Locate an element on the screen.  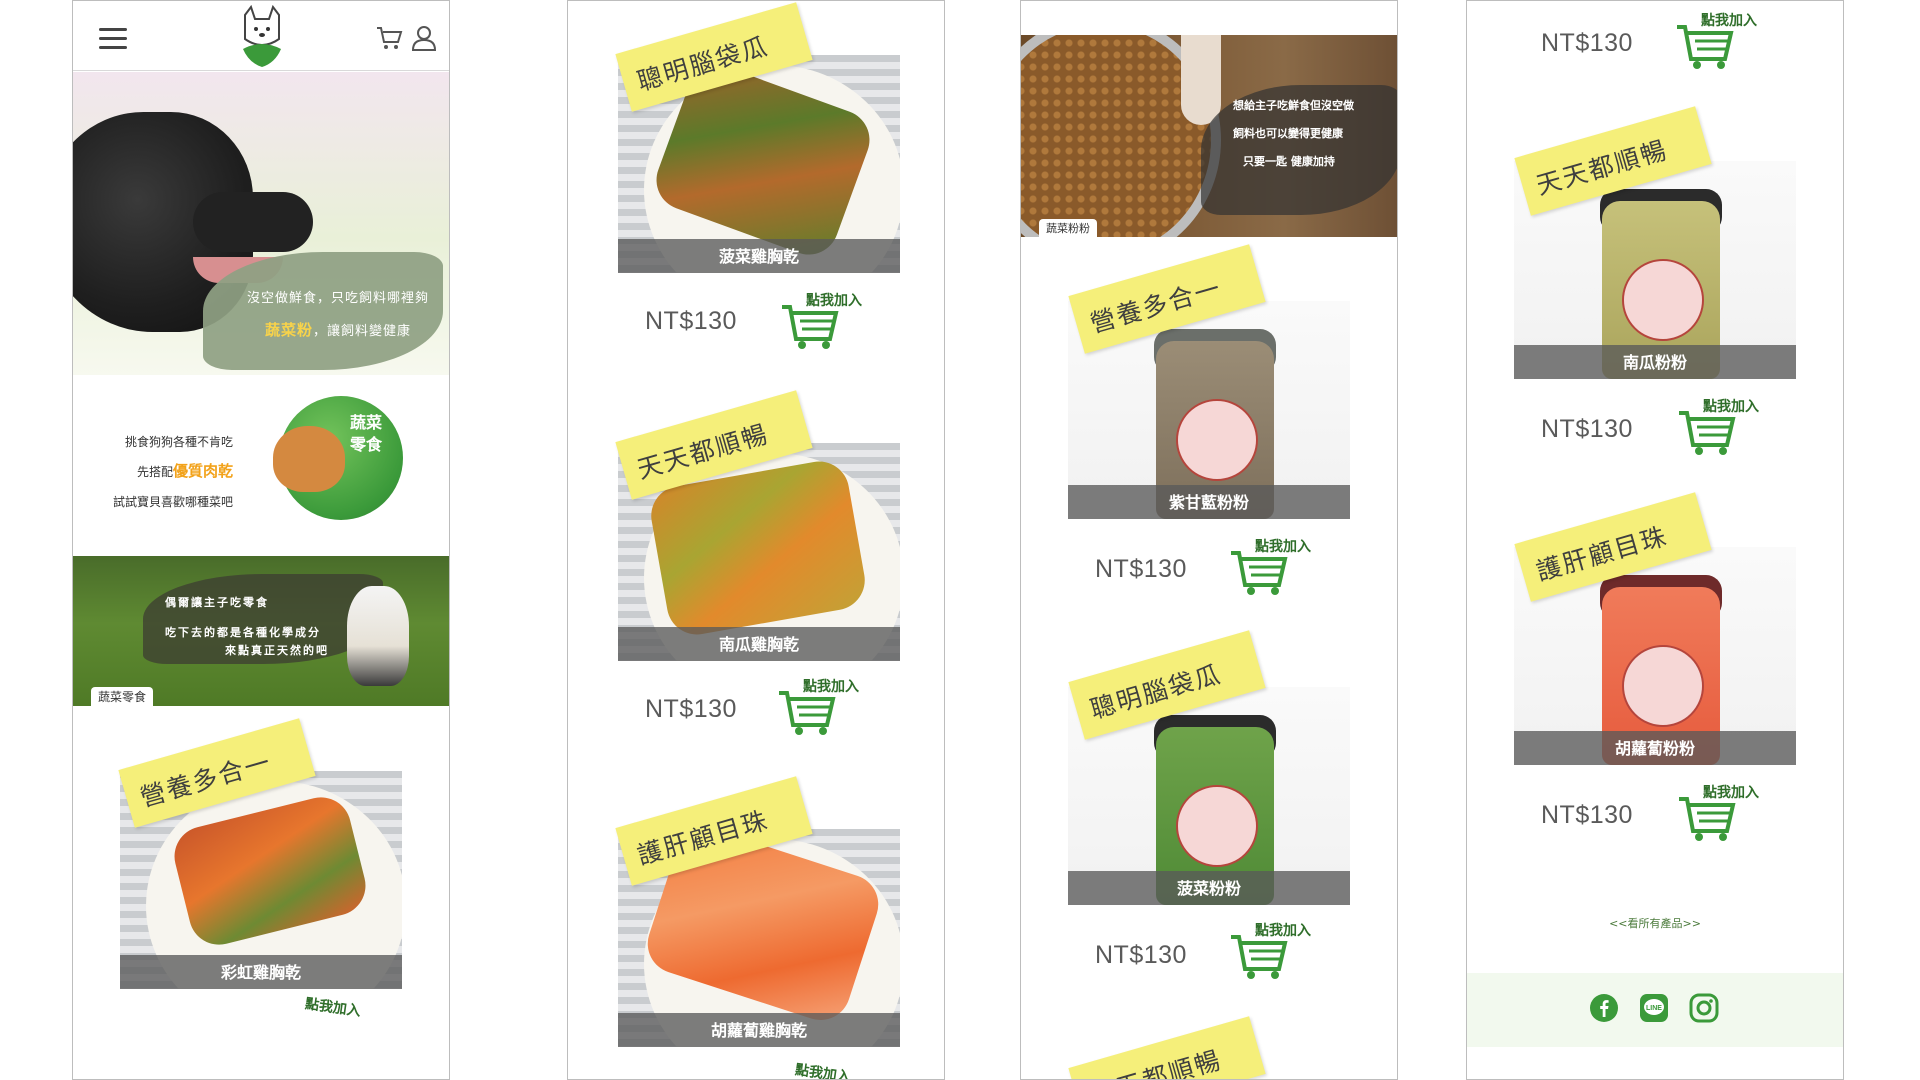
see-all-products-link: <<看所有產品>> is located at coordinates (1655, 923).